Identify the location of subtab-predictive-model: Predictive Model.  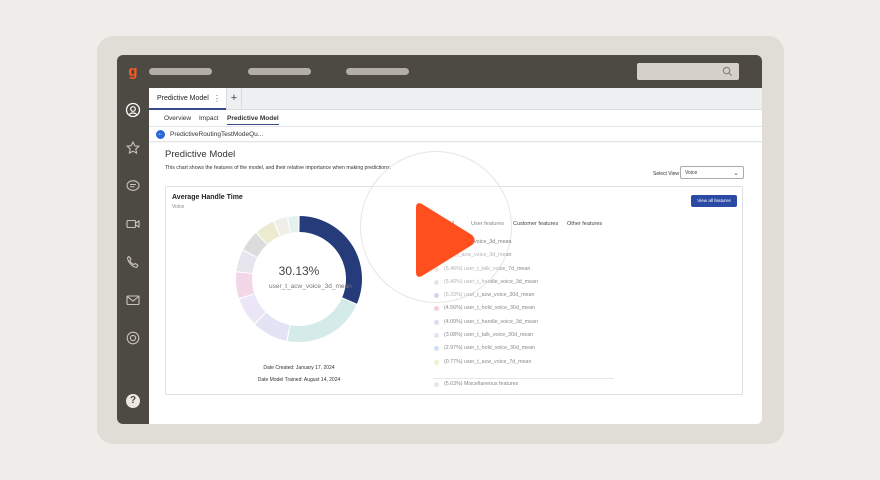
(253, 120).